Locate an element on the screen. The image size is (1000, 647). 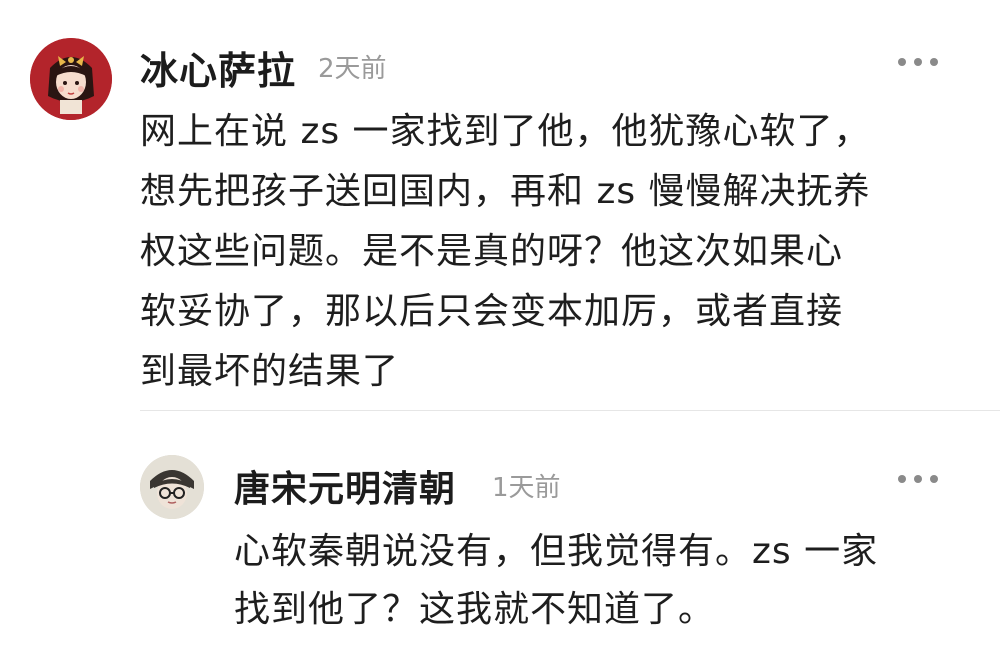
comment-author-name: 冰心萨拉 is located at coordinates (218, 67).